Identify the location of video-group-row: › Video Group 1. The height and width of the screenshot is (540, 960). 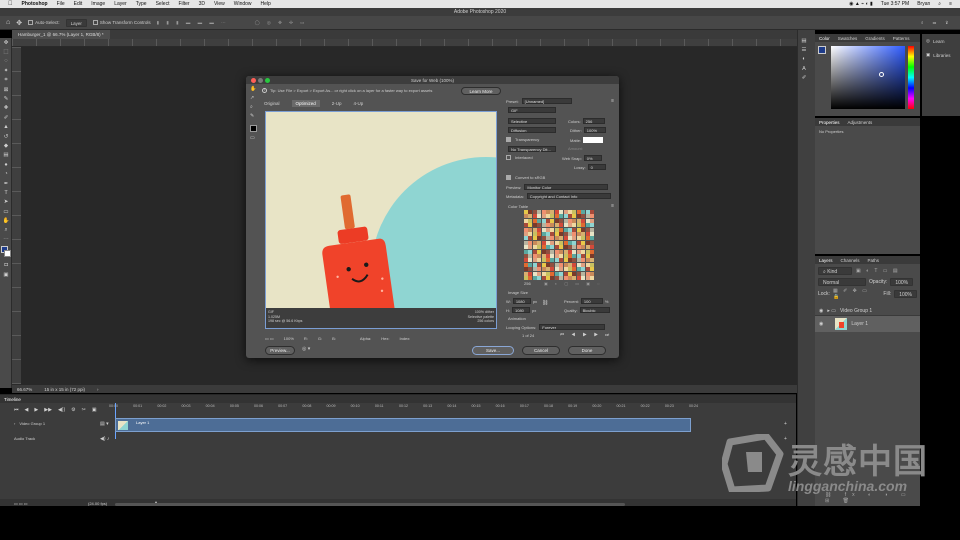
(29, 423).